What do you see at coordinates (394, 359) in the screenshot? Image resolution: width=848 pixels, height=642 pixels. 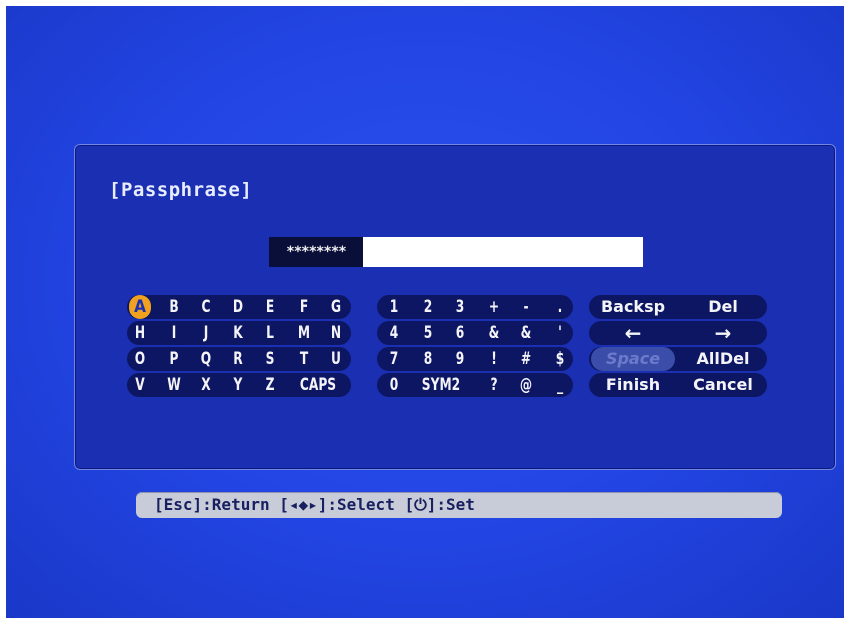 I see `key-7: 7` at bounding box center [394, 359].